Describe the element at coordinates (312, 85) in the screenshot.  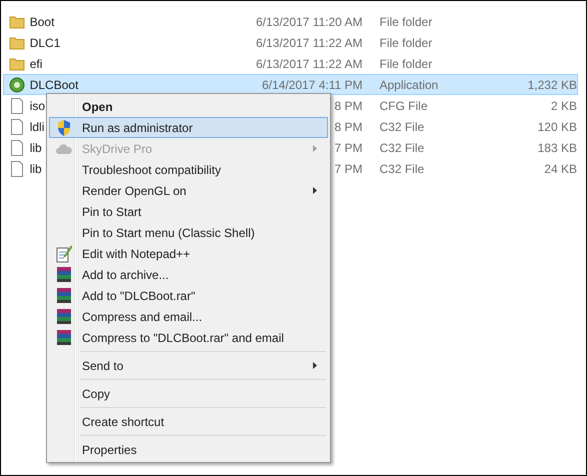
I see `file-date: 6/14/2017 4:11 PM` at that location.